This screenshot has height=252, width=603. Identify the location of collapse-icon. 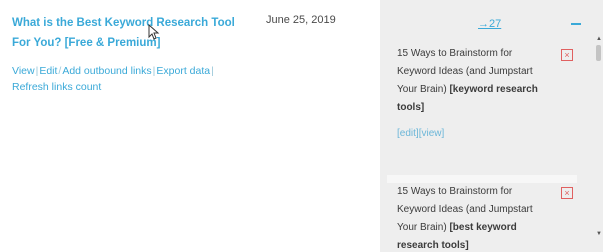
(576, 24).